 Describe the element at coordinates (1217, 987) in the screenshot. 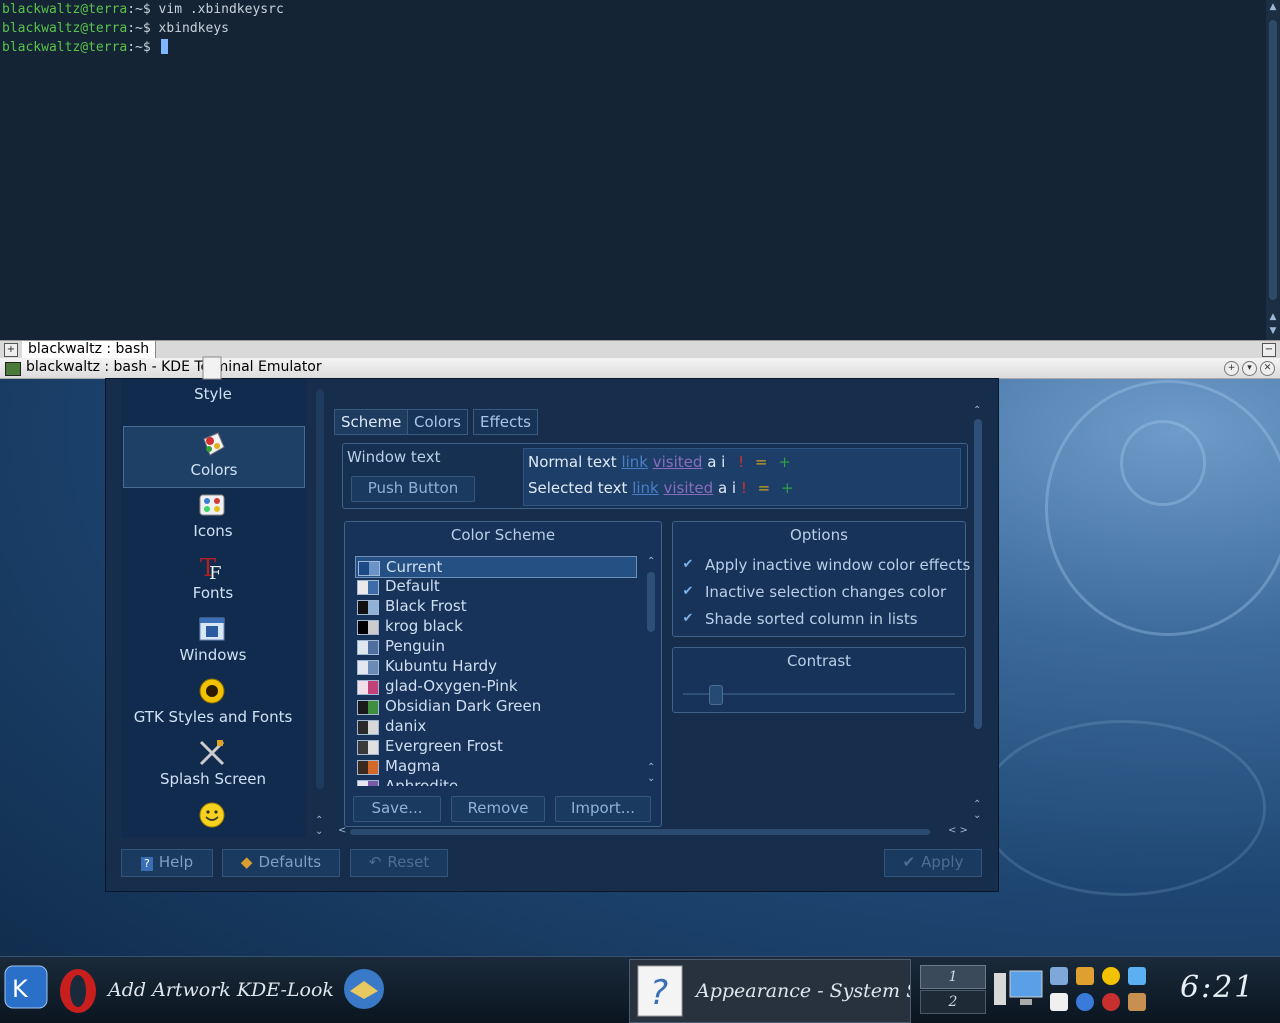

I see `clock: 6:21` at that location.